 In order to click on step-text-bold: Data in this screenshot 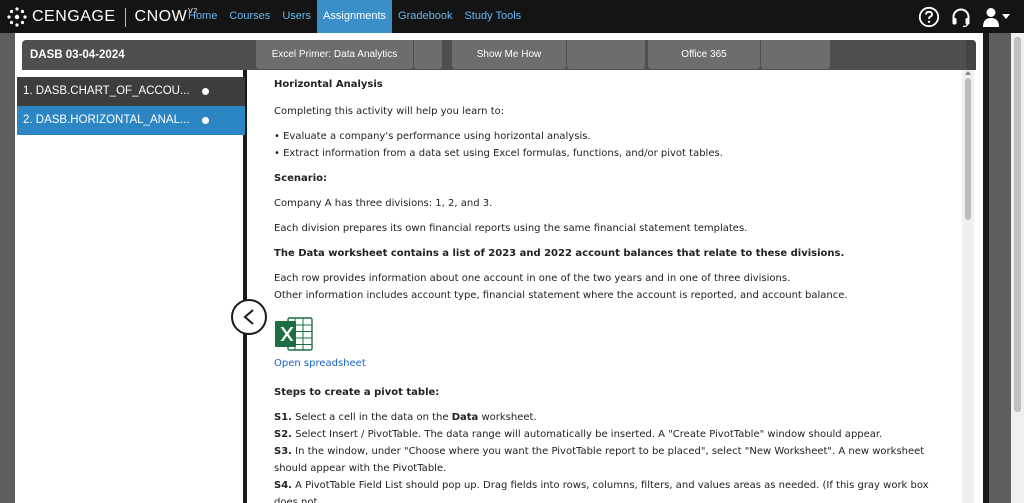, I will do `click(465, 417)`.